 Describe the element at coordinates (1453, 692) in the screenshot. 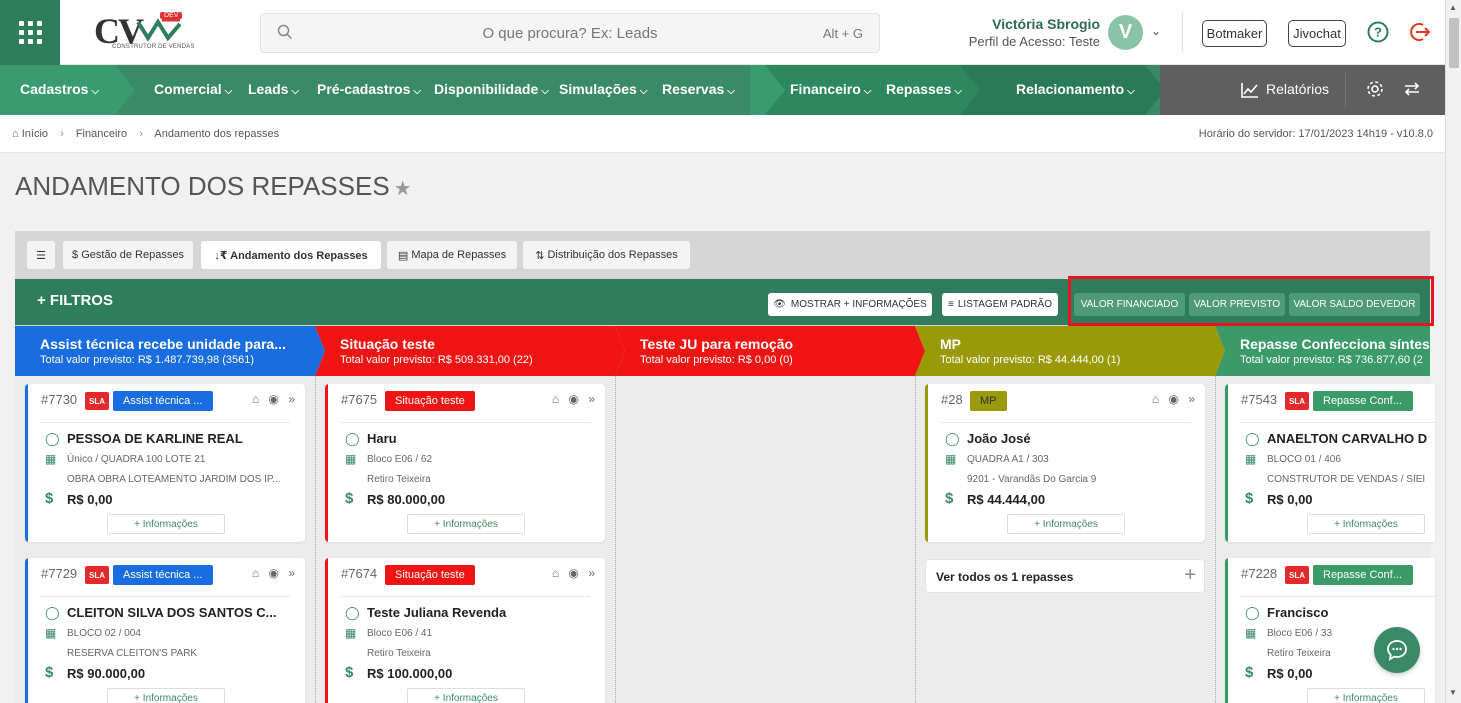

I see `scroll-down-icon: ▼` at that location.